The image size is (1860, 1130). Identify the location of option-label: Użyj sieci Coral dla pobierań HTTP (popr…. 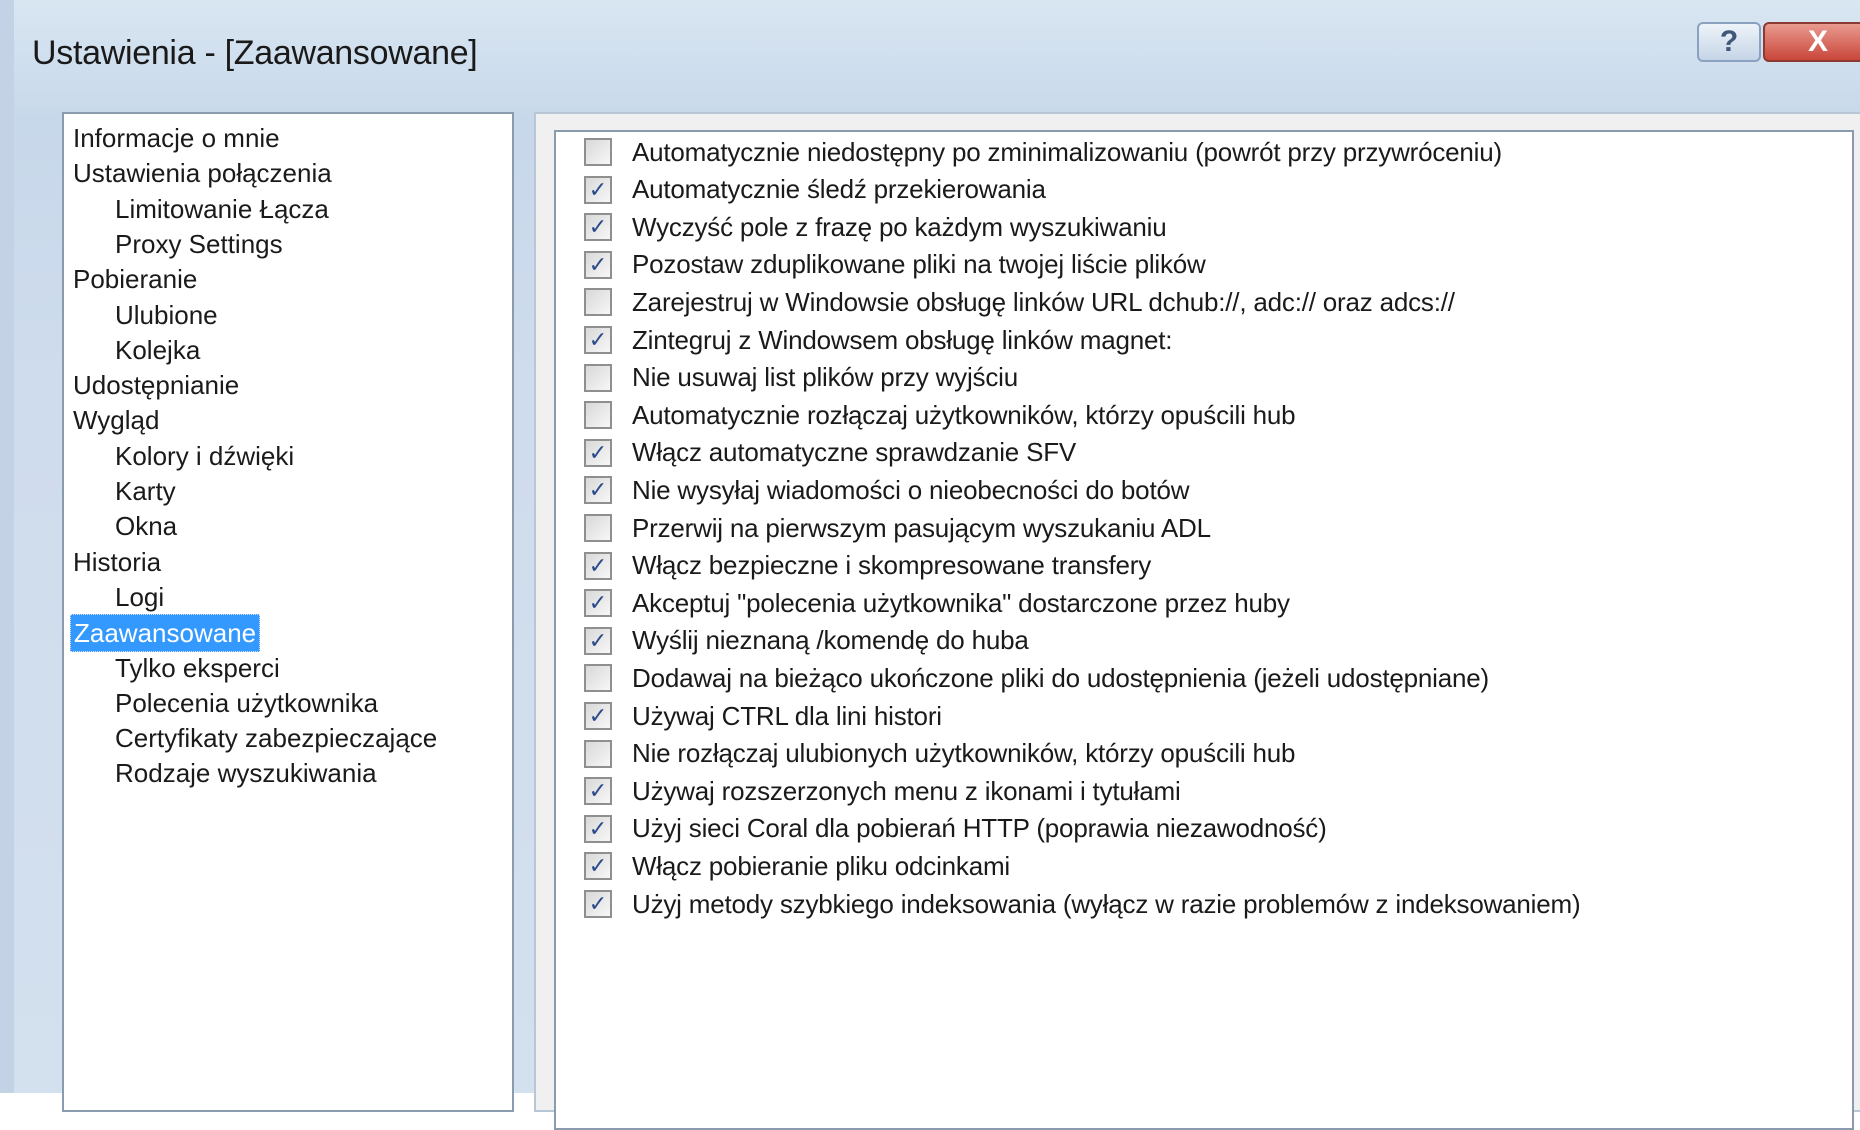
(979, 828).